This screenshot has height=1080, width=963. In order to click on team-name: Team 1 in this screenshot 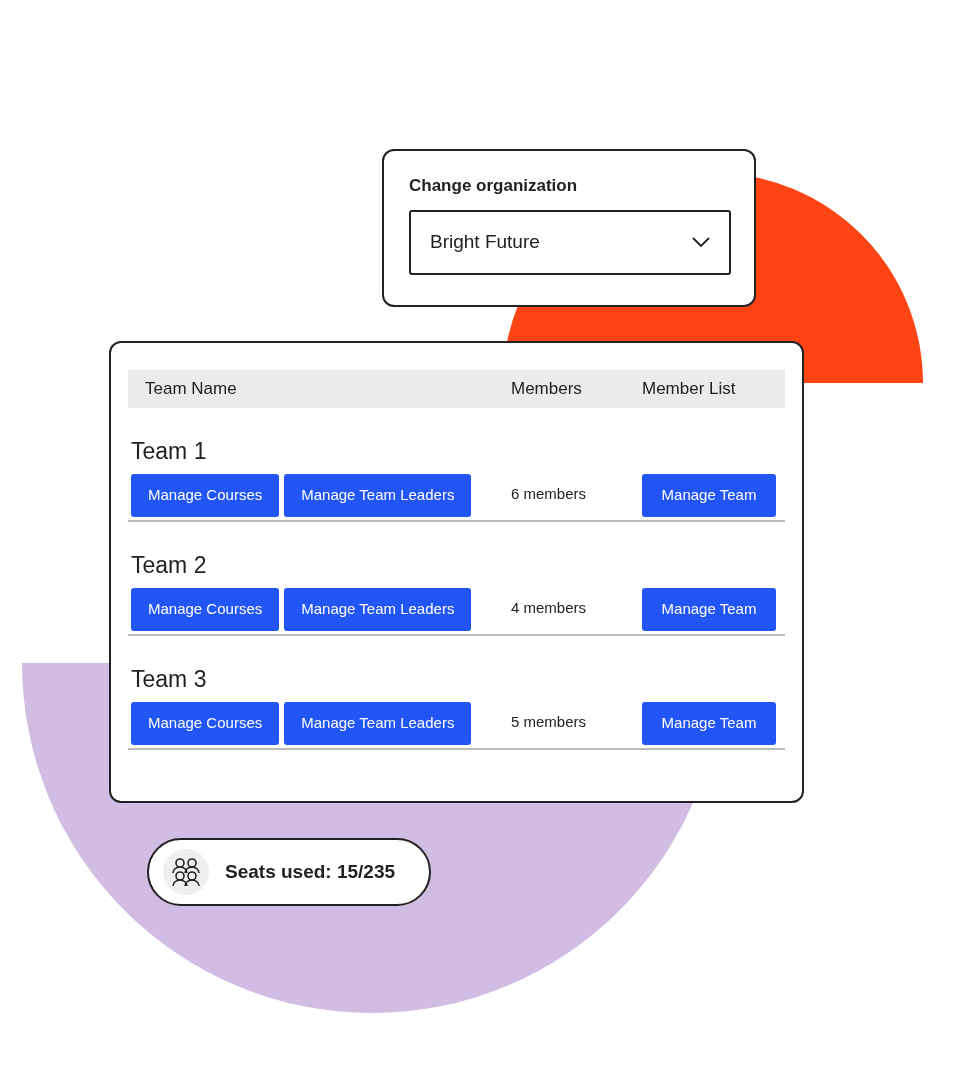, I will do `click(169, 451)`.